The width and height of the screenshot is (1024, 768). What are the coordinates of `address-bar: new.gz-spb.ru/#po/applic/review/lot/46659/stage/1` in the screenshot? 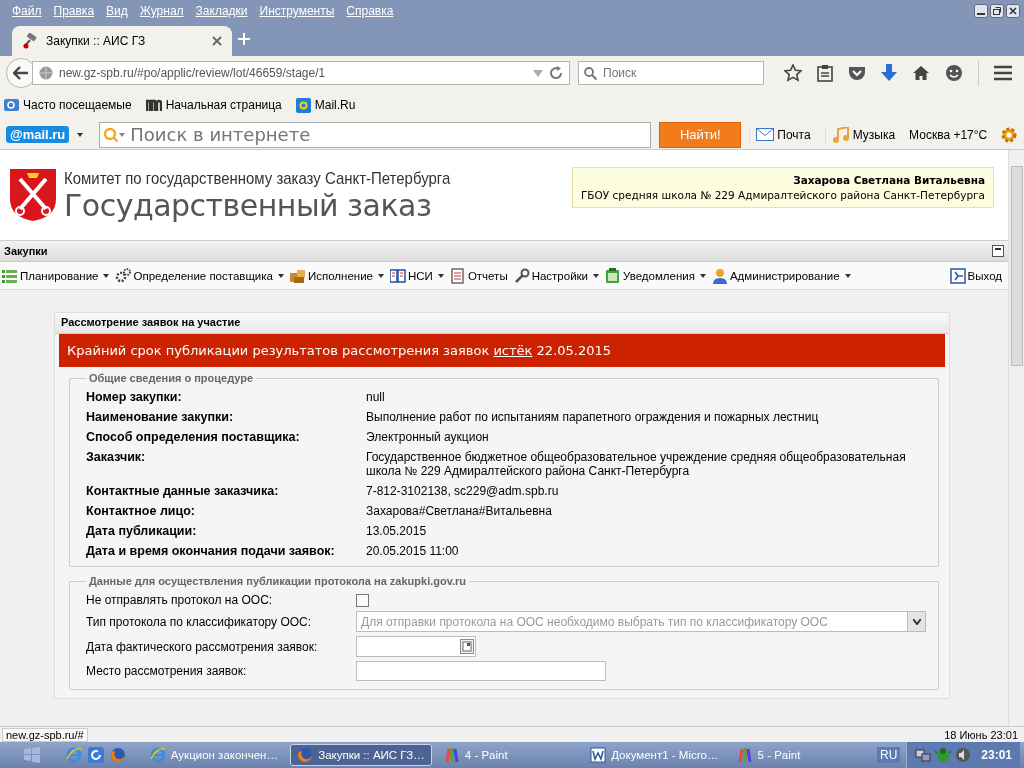 It's located at (301, 73).